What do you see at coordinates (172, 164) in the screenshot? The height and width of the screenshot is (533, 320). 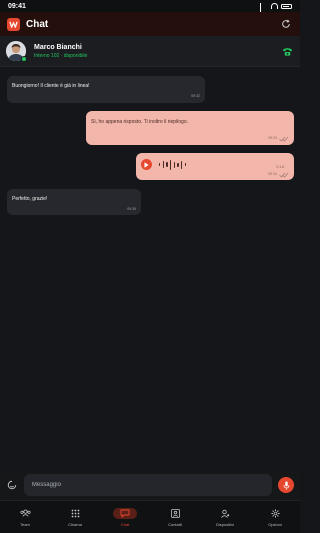 I see `voice-waveform` at bounding box center [172, 164].